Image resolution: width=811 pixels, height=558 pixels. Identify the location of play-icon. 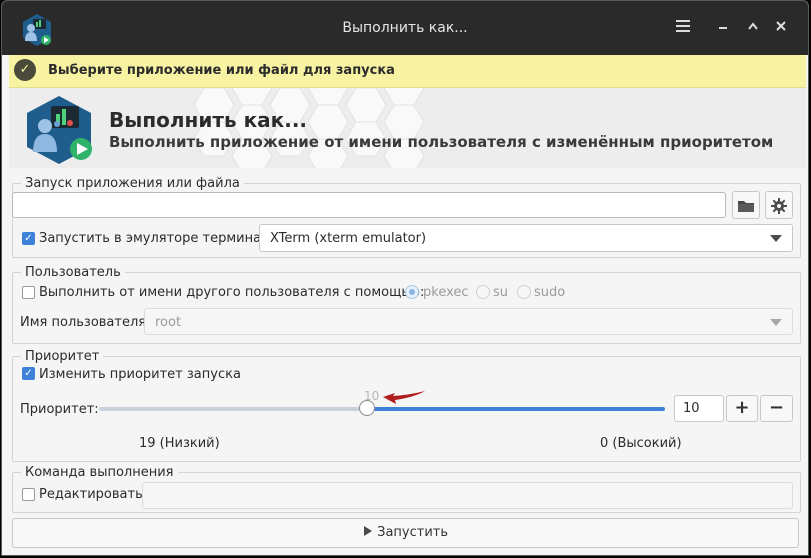
(367, 531).